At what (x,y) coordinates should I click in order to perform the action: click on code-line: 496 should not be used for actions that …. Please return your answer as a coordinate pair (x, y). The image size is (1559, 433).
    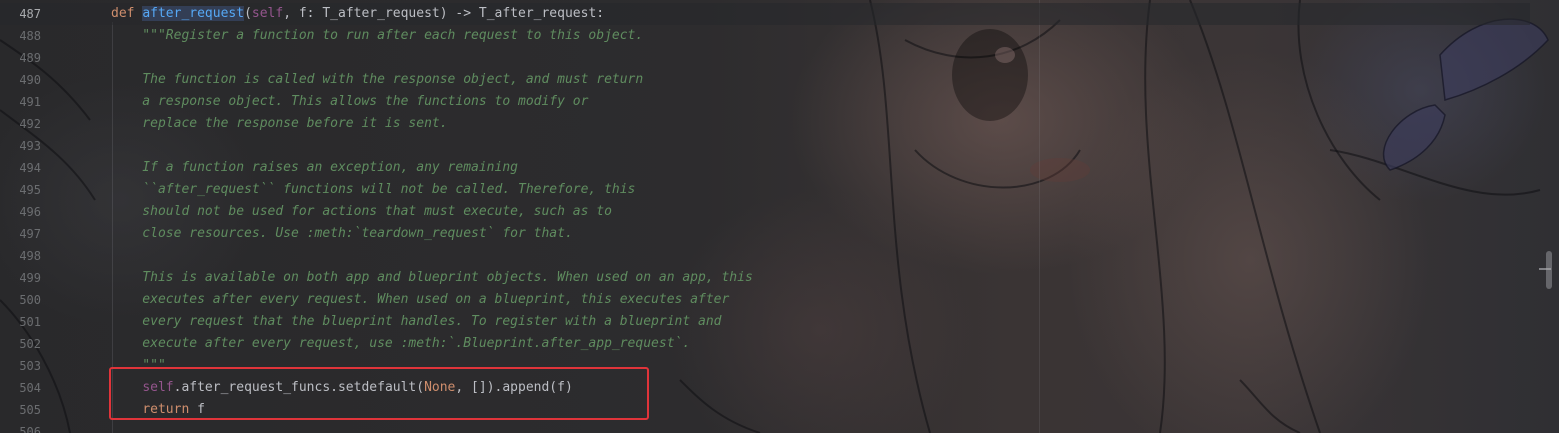
    Looking at the image, I should click on (765, 212).